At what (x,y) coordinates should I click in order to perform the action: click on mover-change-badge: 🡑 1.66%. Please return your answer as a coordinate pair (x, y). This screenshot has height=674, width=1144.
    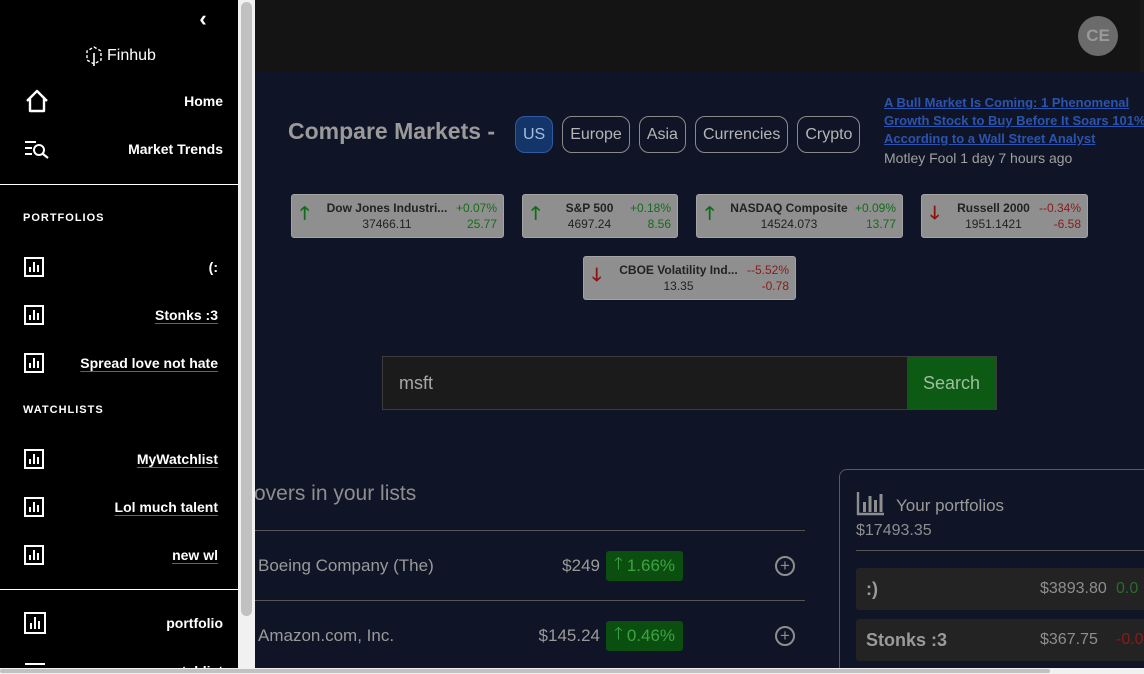
    Looking at the image, I should click on (645, 565).